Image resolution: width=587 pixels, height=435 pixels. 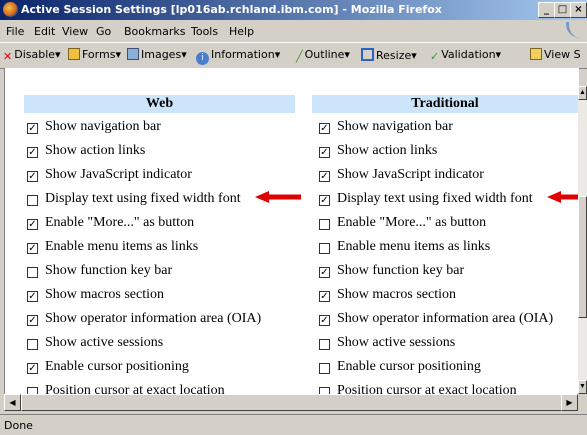 I want to click on menu-go: Go, so click(x=103, y=31).